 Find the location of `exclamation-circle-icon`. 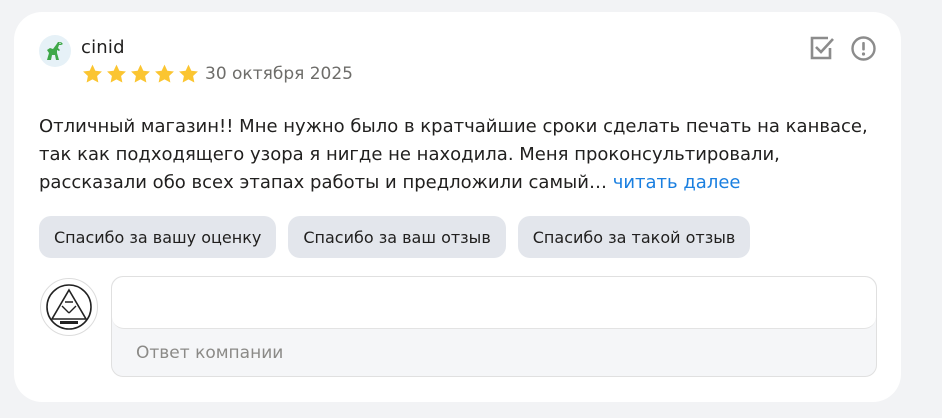

exclamation-circle-icon is located at coordinates (863, 48).